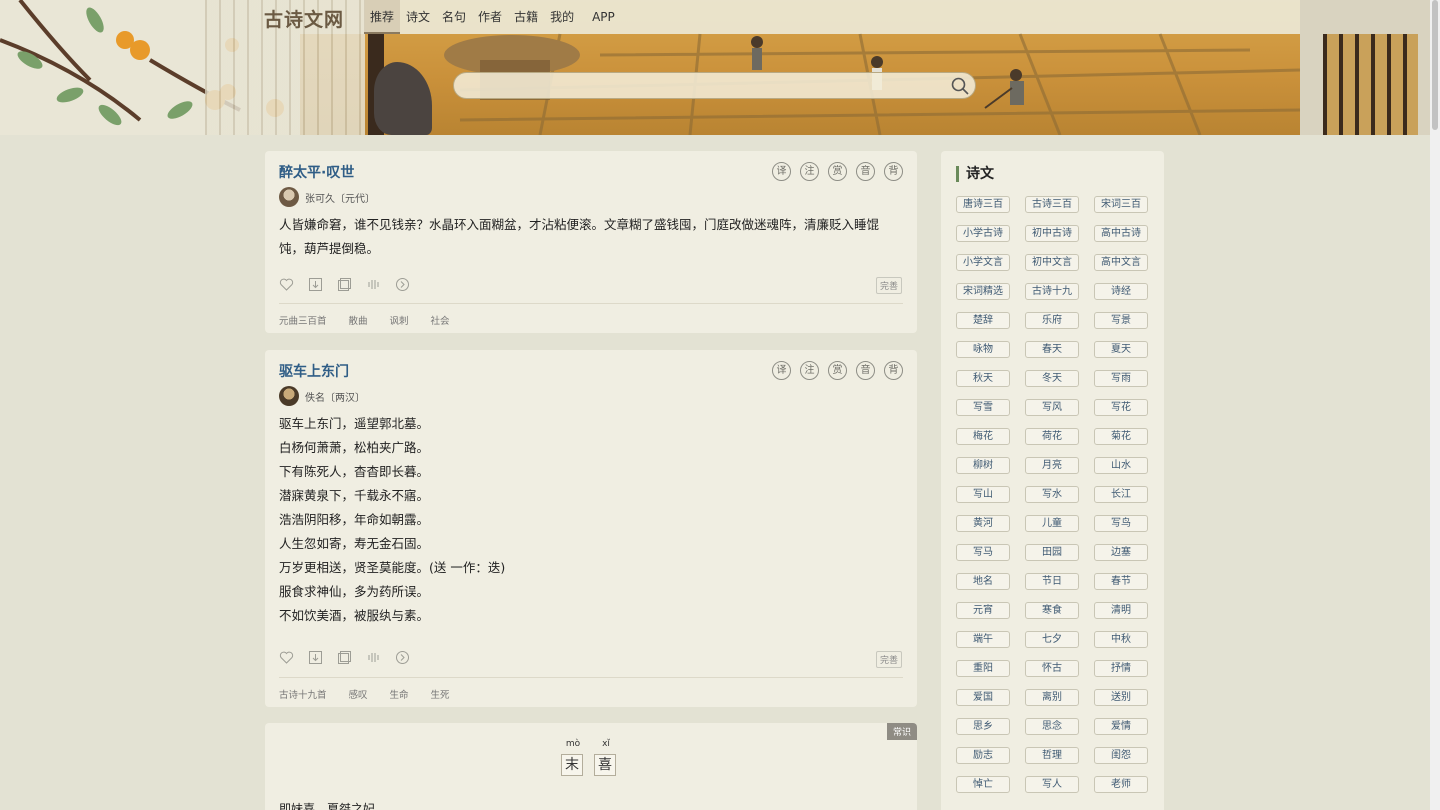  I want to click on category-link: 高中古诗, so click(1121, 233).